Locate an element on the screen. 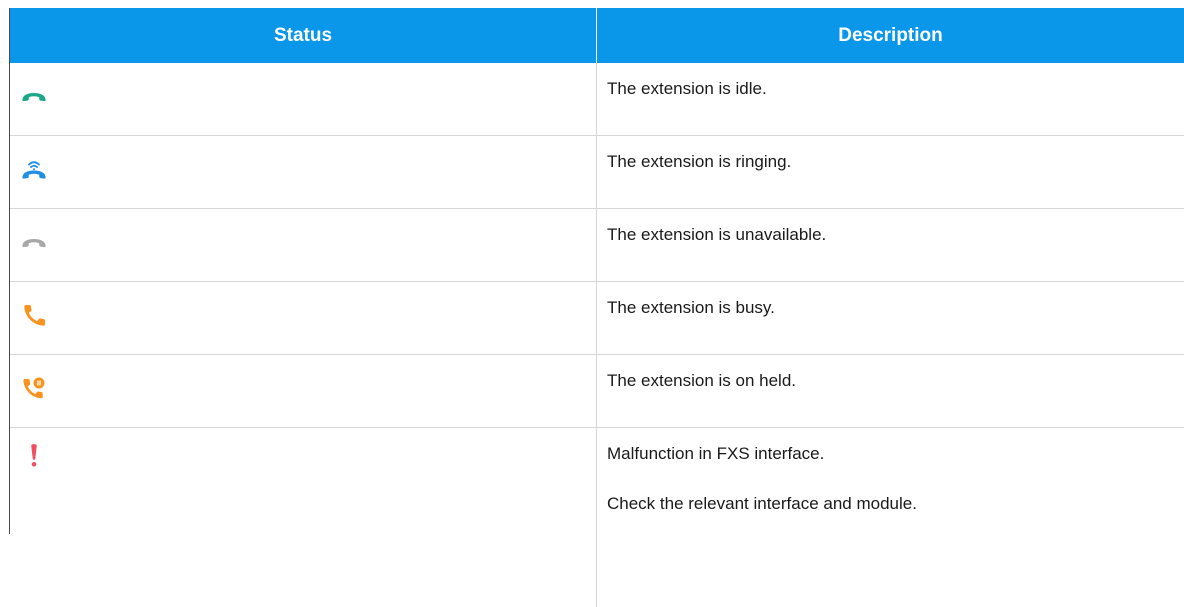 This screenshot has height=607, width=1184. table-row: The extension is idle. is located at coordinates (597, 99).